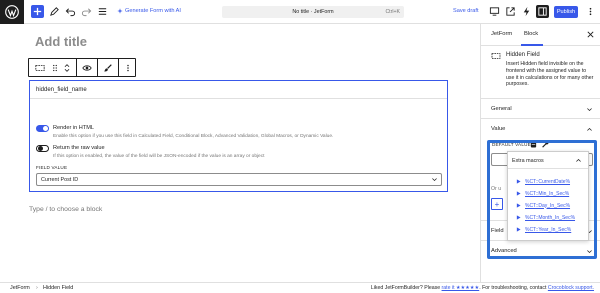 The height and width of the screenshot is (293, 600). I want to click on undo-button, so click(70, 11).